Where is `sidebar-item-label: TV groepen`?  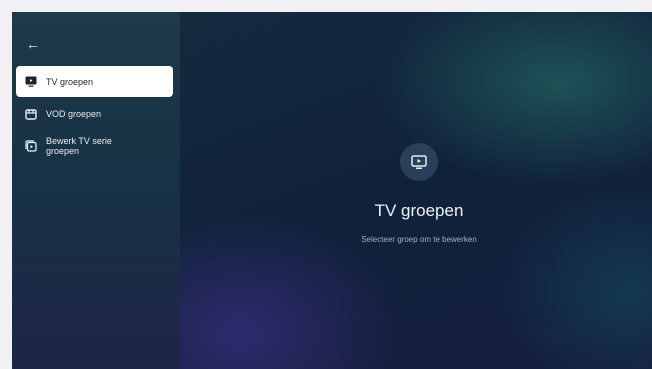 sidebar-item-label: TV groepen is located at coordinates (70, 81).